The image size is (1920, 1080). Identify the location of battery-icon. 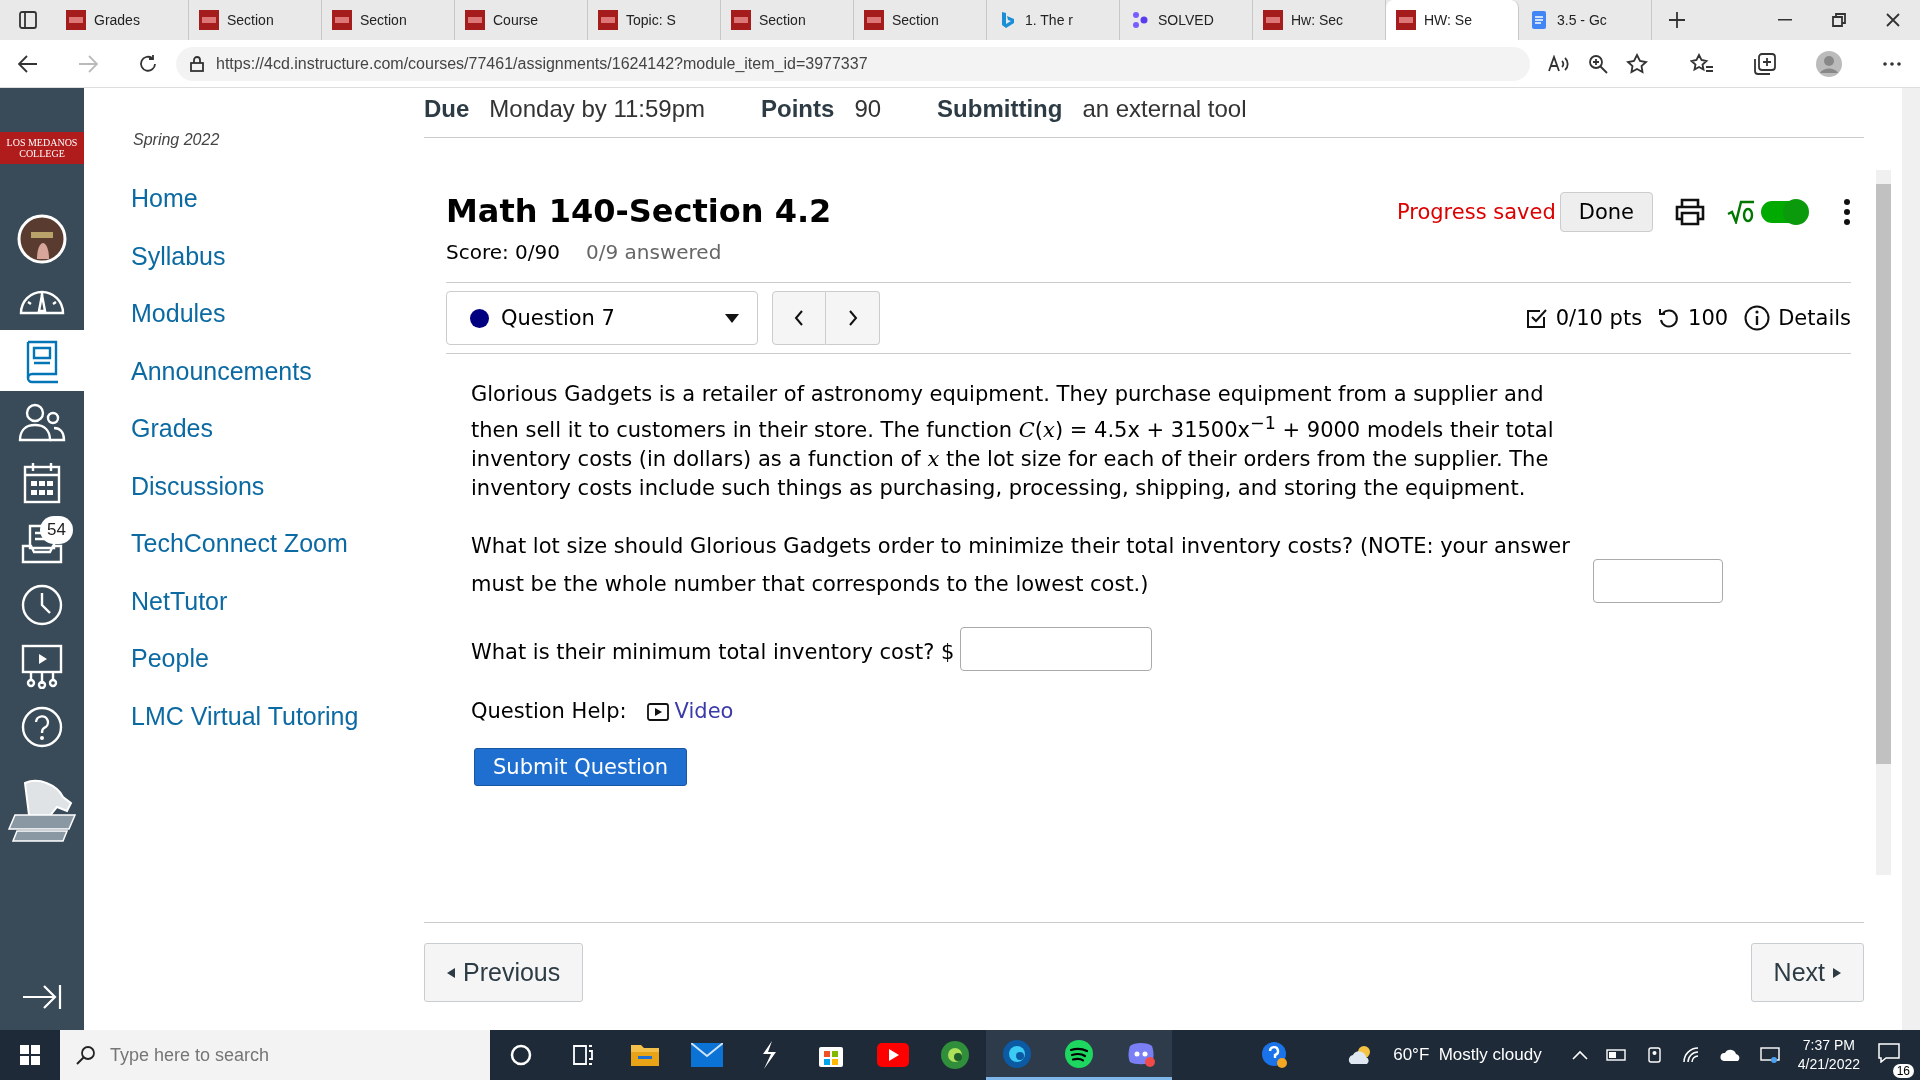
(1616, 1055).